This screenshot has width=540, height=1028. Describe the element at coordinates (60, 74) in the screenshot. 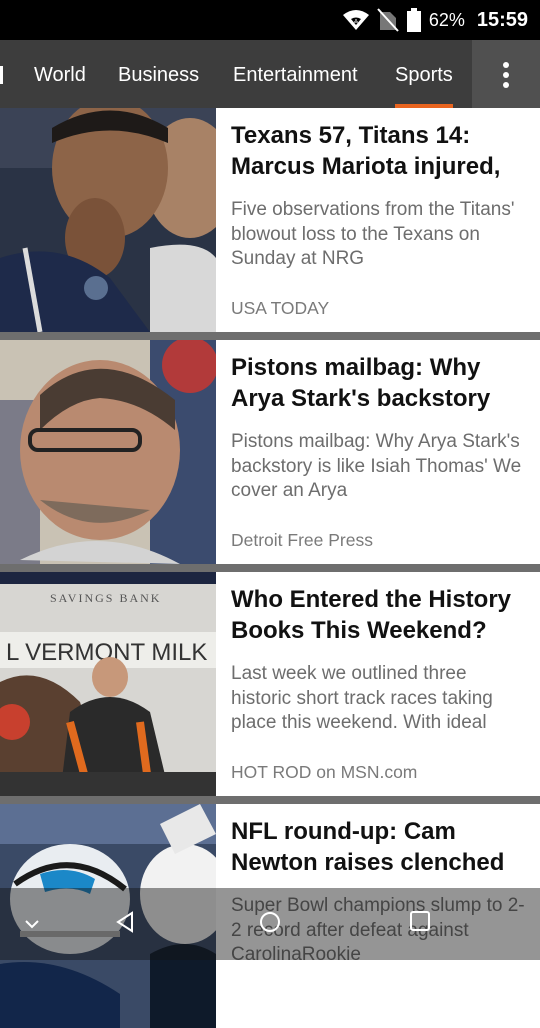

I see `tab-world: World` at that location.